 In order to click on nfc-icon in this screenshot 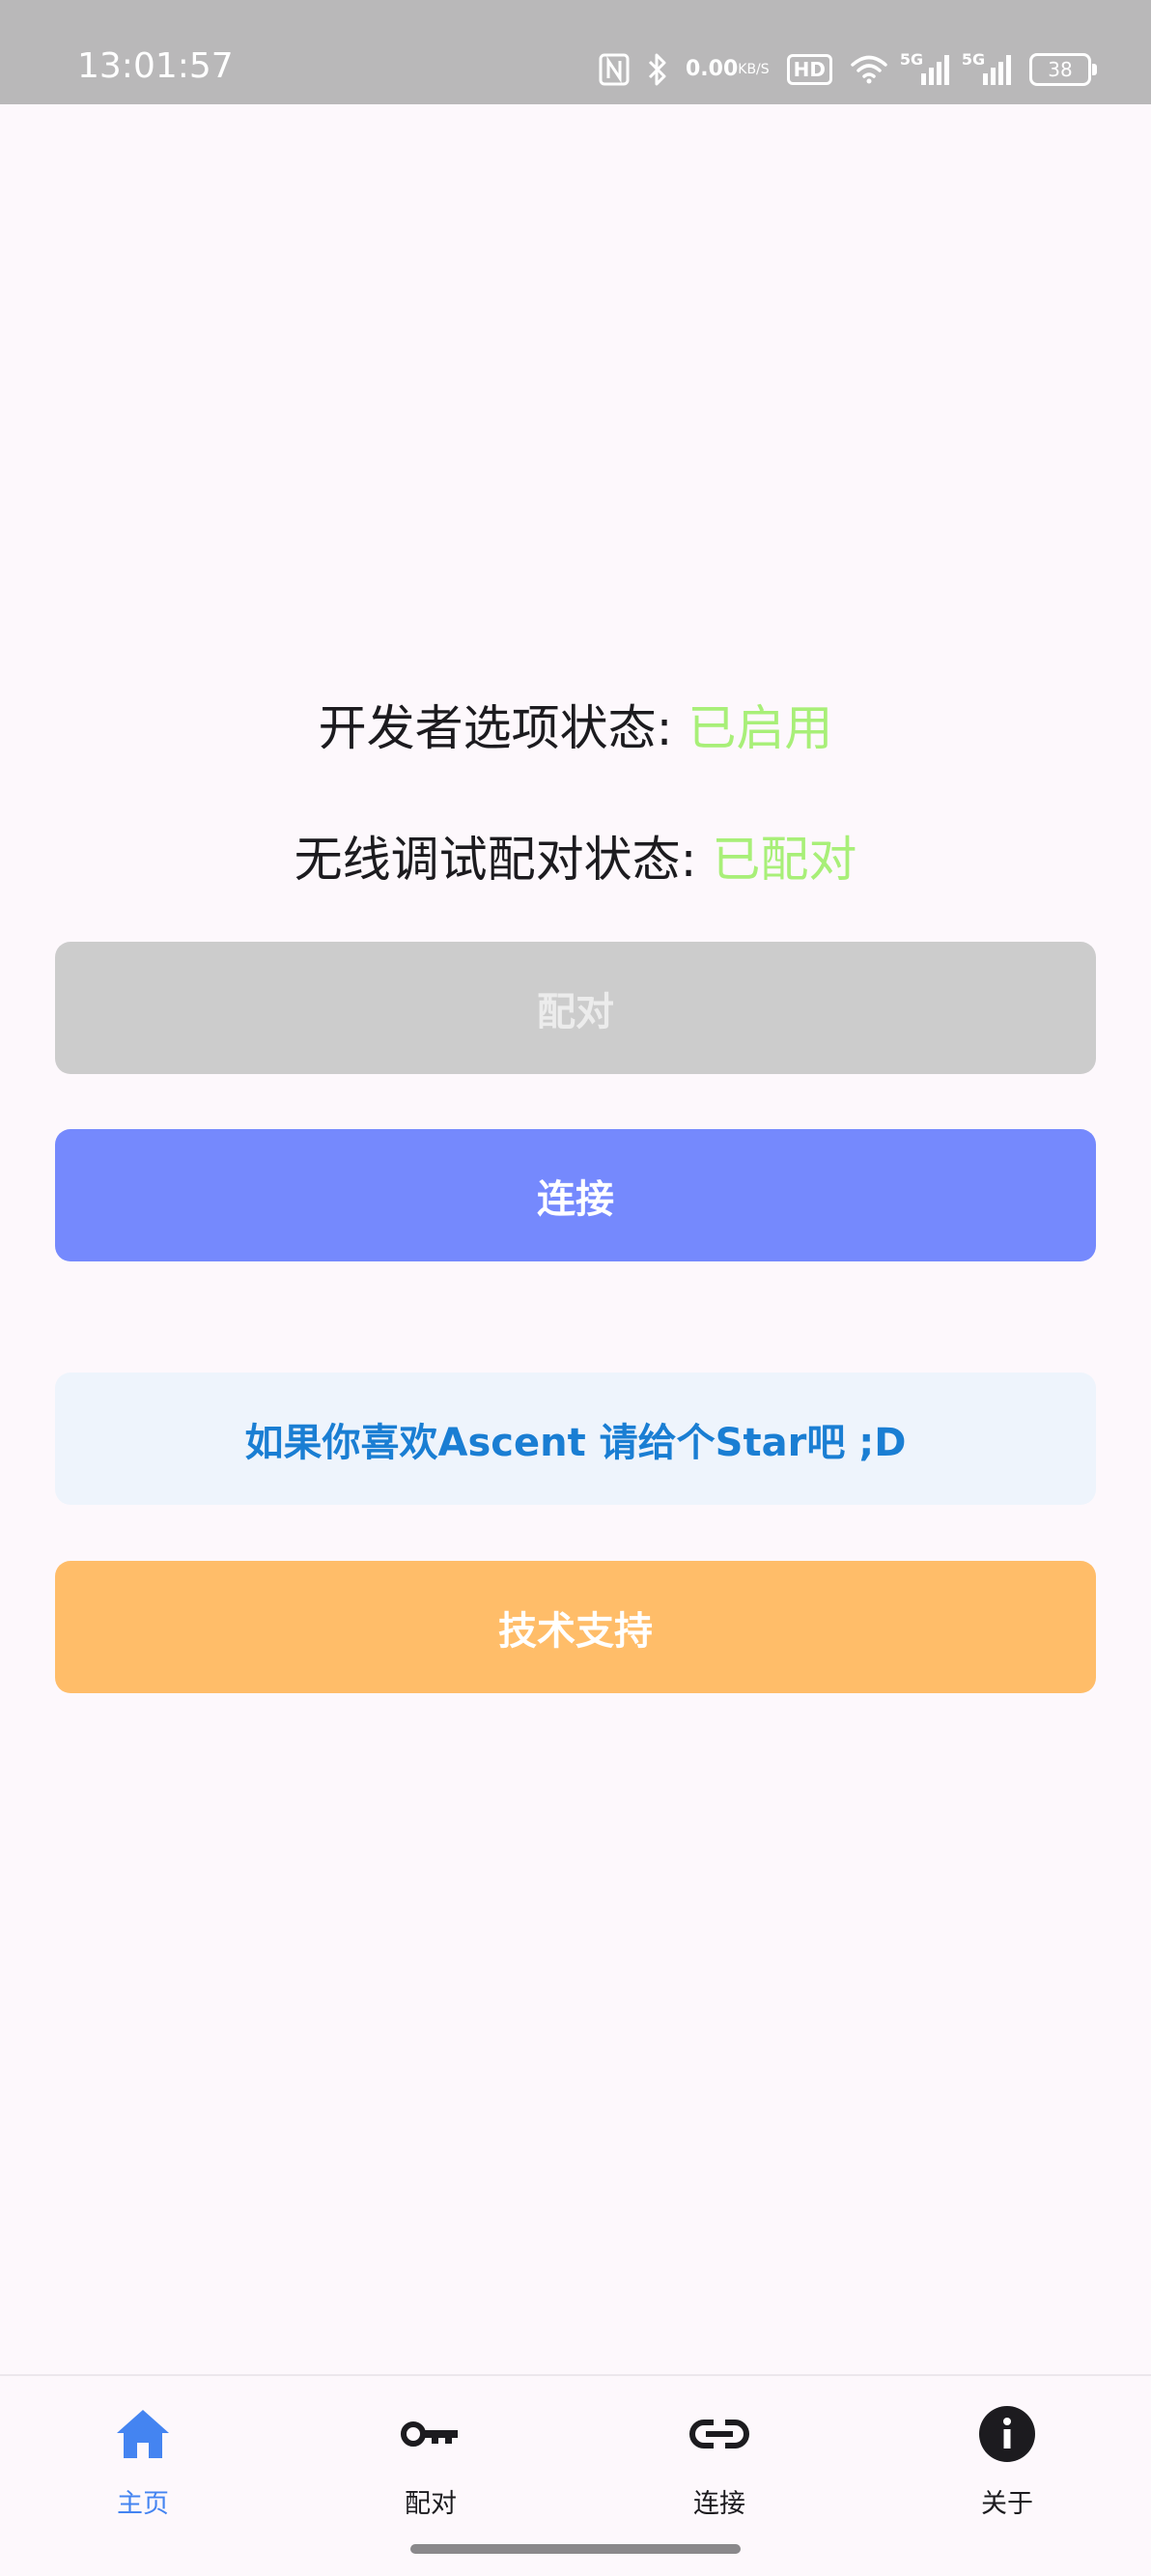, I will do `click(614, 69)`.